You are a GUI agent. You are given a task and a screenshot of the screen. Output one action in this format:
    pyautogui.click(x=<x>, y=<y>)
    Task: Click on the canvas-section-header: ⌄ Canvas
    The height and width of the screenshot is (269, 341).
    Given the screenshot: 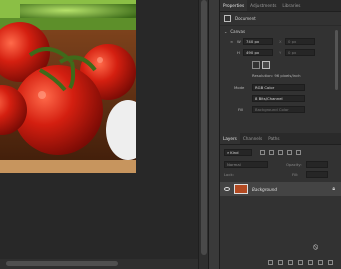 What is the action you would take?
    pyautogui.click(x=280, y=31)
    